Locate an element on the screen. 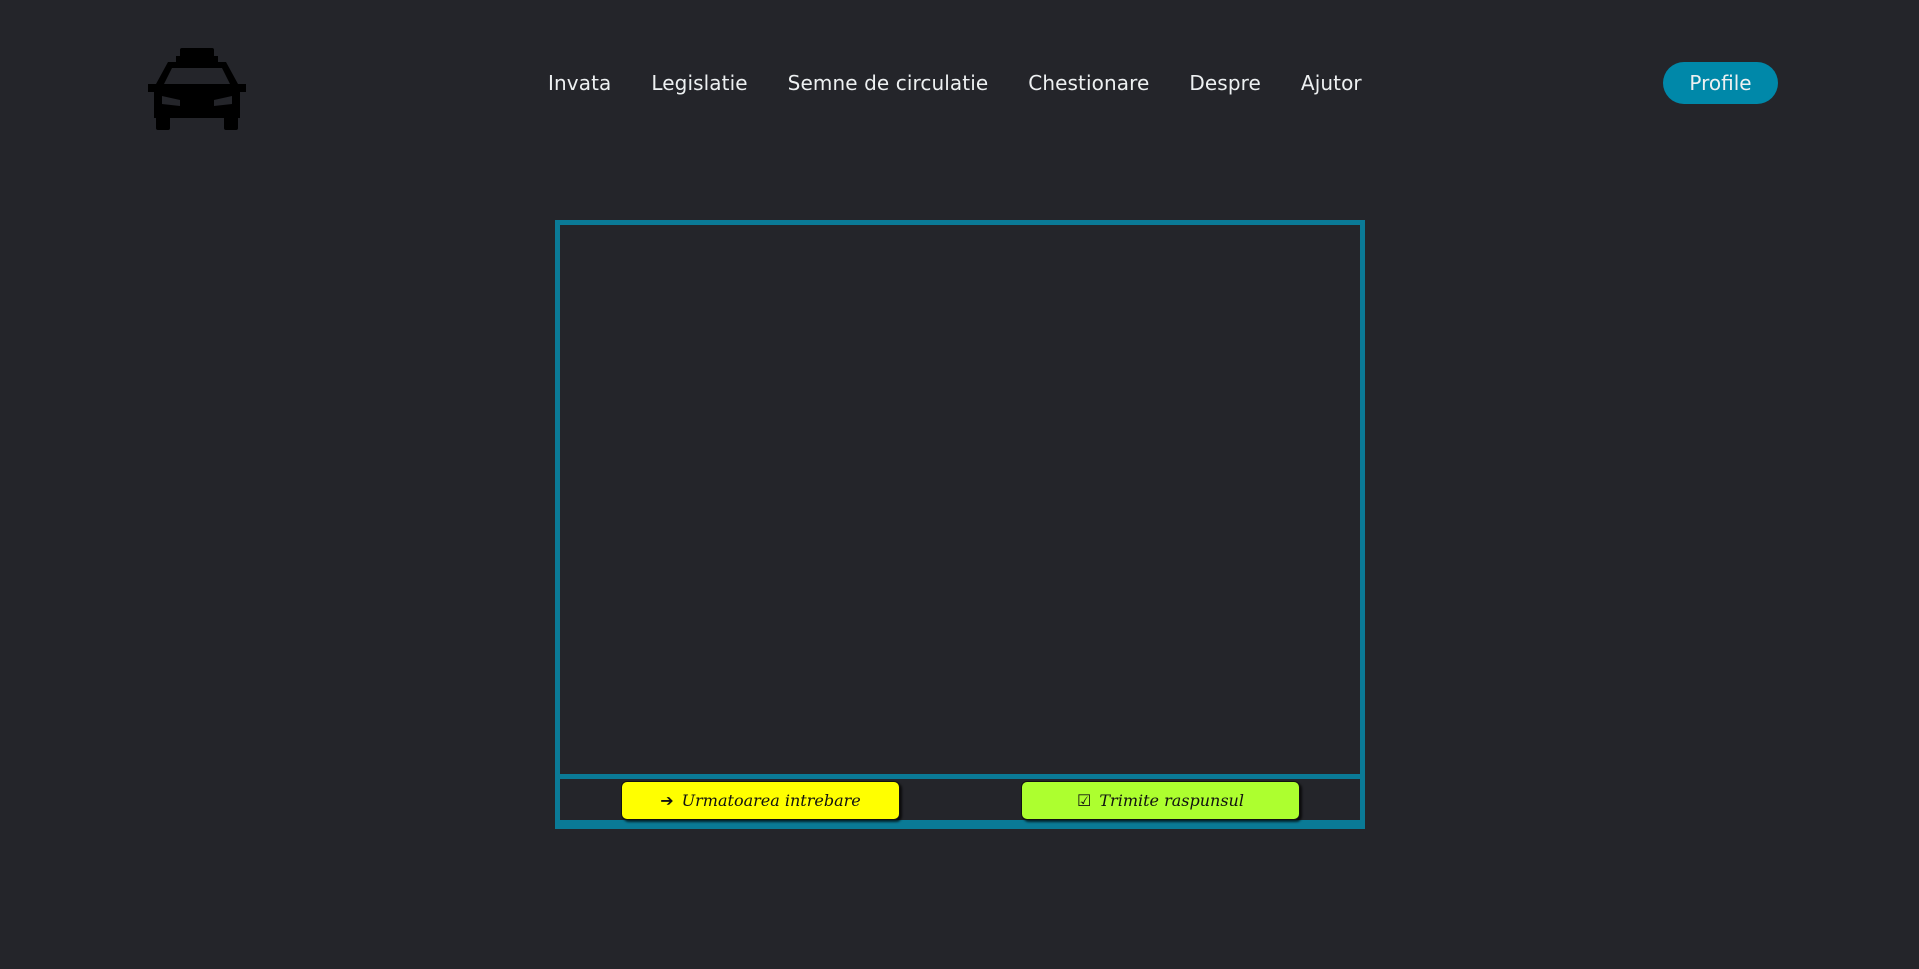 This screenshot has height=969, width=1919. nav-link-semne-de-circulatie: Semne de circulatie is located at coordinates (888, 83).